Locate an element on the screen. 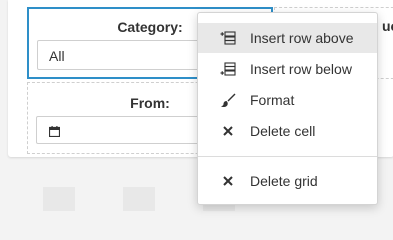  format-item: Format is located at coordinates (287, 100).